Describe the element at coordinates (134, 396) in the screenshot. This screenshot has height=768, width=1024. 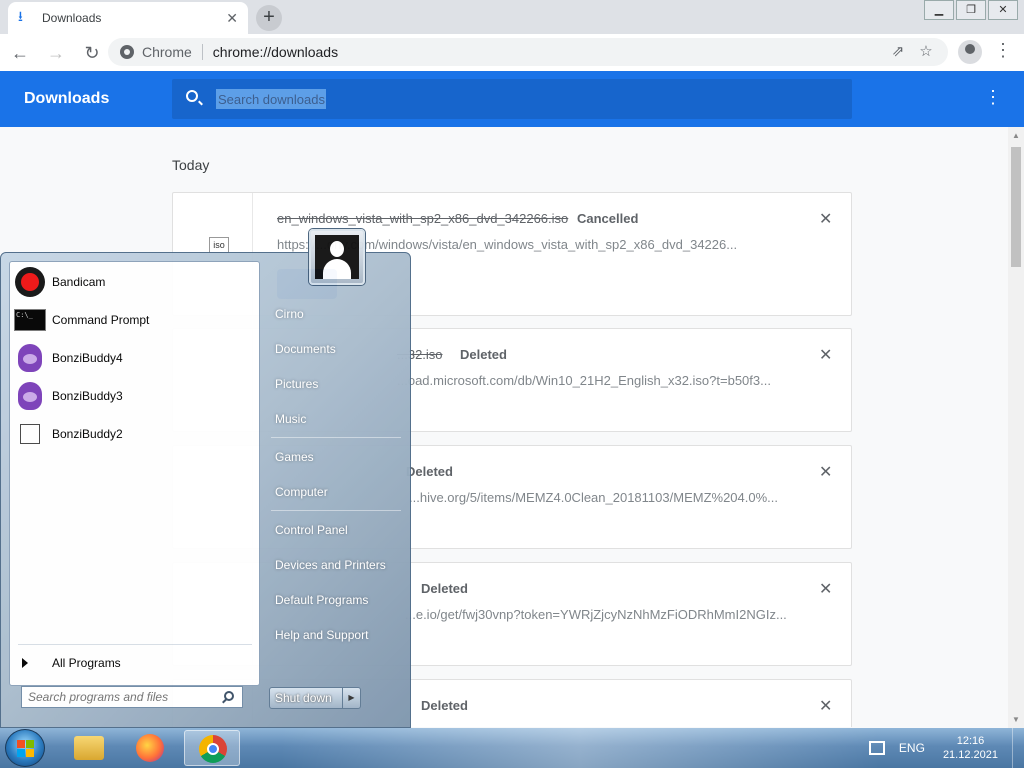
I see `program-bonzibuddy3: BonziBuddy3` at that location.